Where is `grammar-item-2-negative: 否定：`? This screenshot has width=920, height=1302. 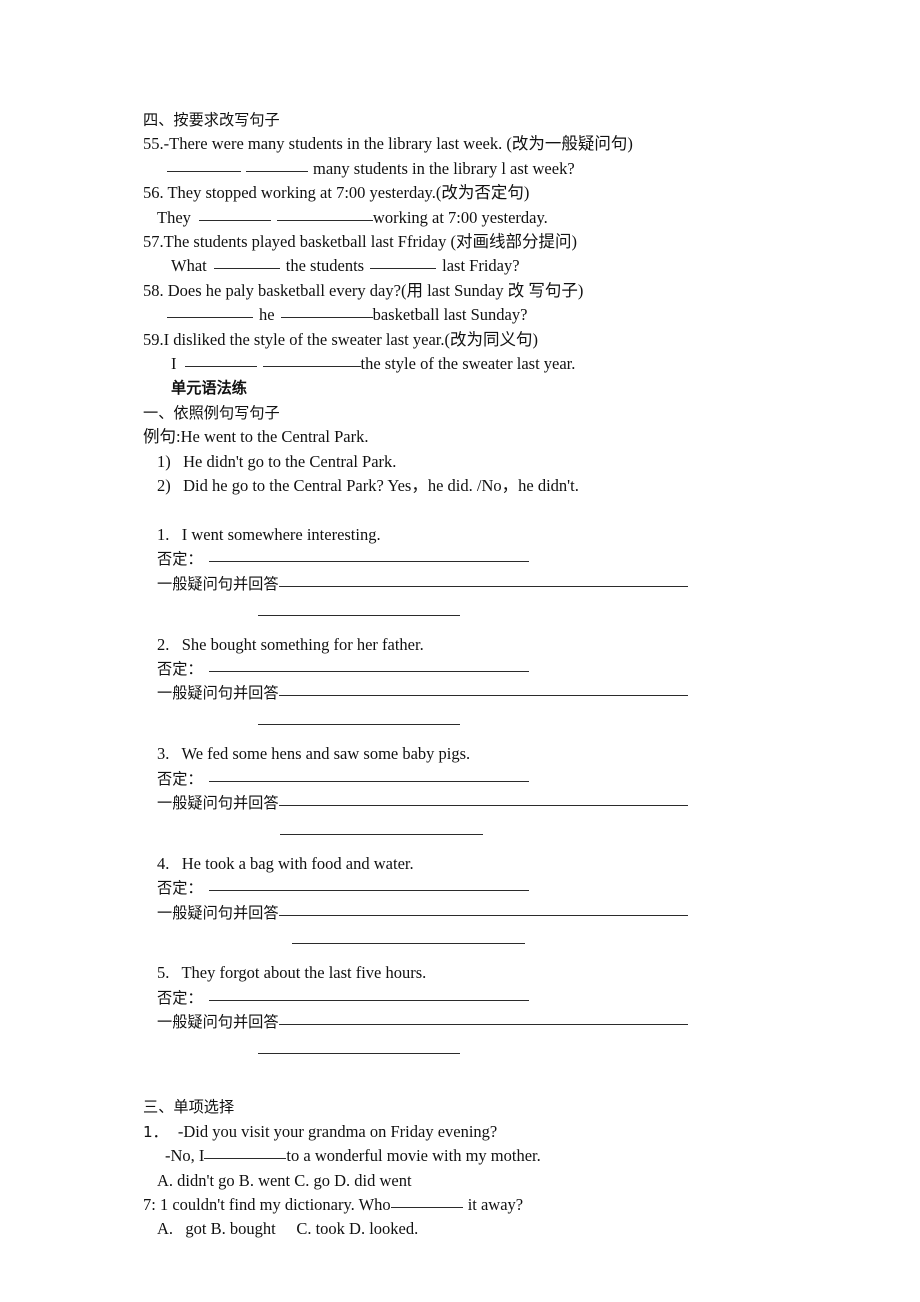 grammar-item-2-negative: 否定： is located at coordinates (493, 669).